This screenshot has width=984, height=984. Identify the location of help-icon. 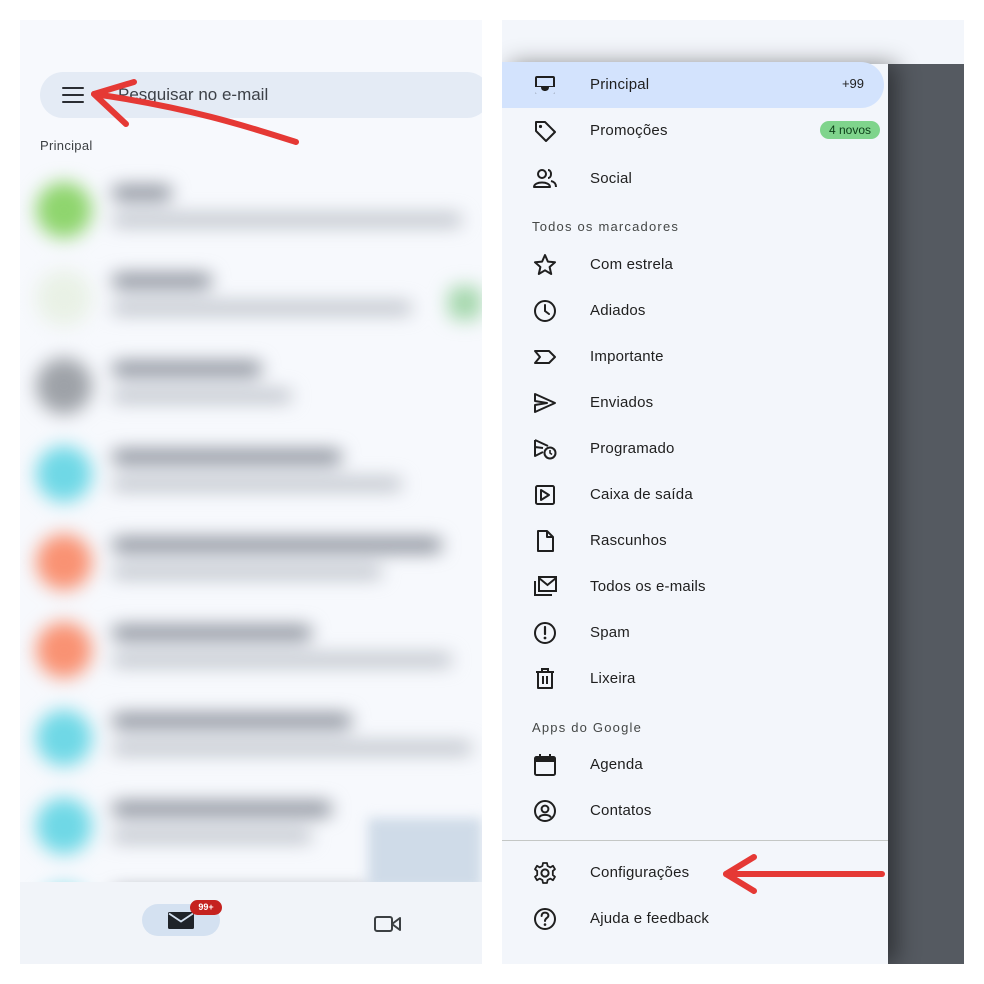
(545, 919).